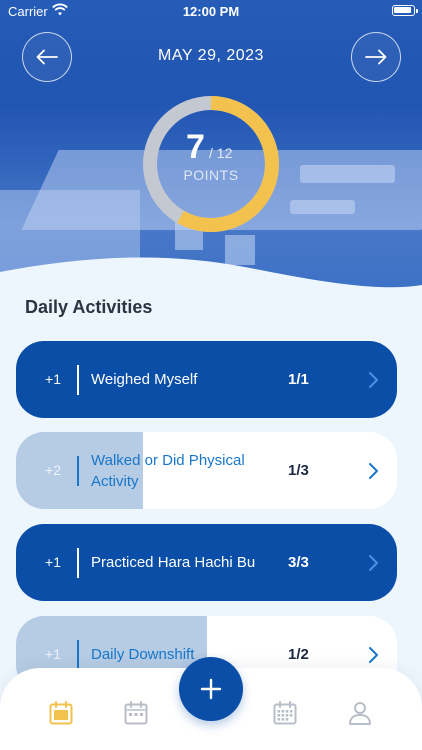 The height and width of the screenshot is (750, 422). I want to click on activity-points: +2, so click(53, 470).